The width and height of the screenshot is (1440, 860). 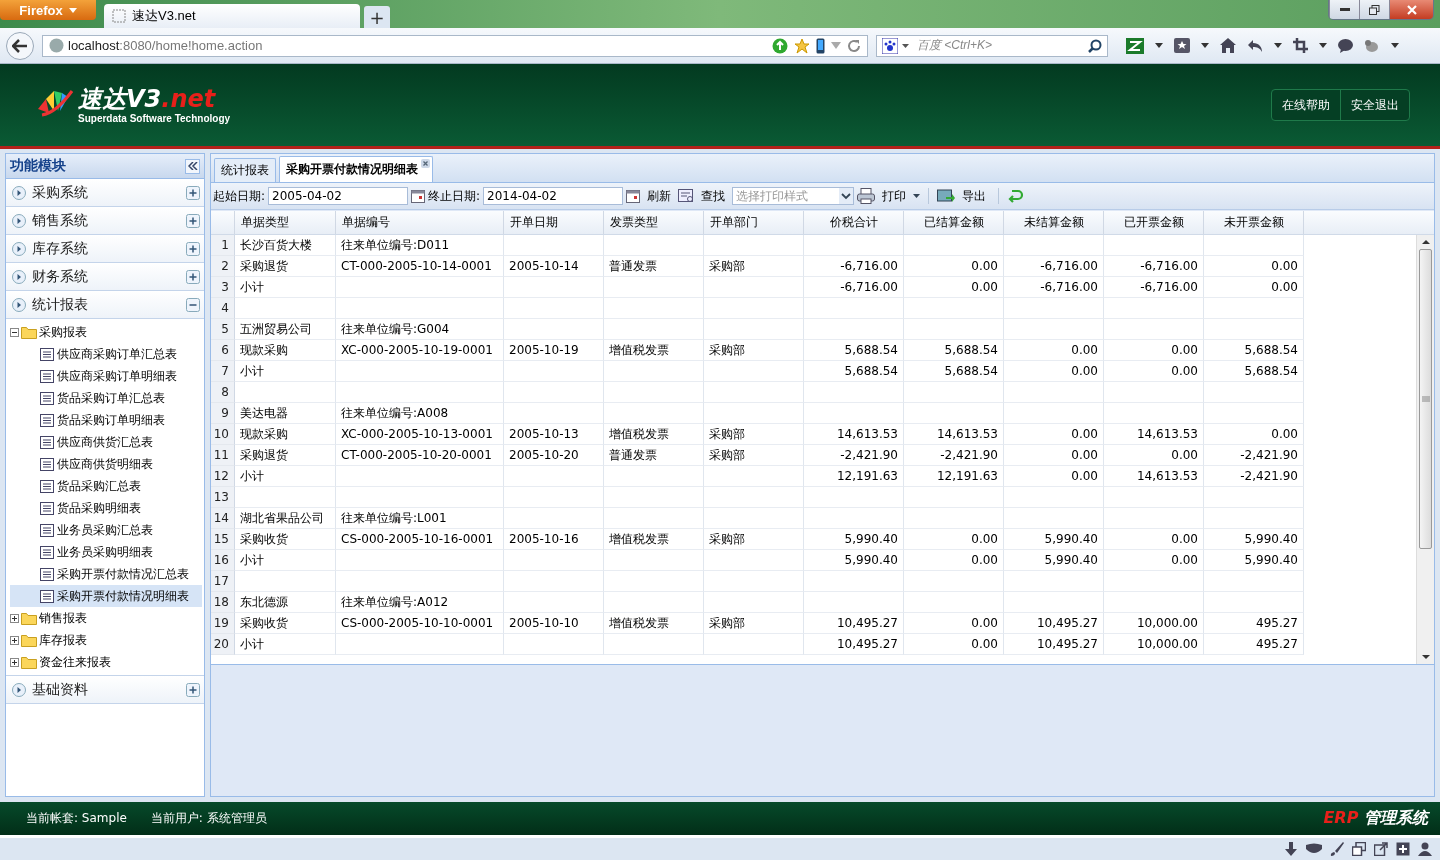 I want to click on phone-icon, so click(x=820, y=45).